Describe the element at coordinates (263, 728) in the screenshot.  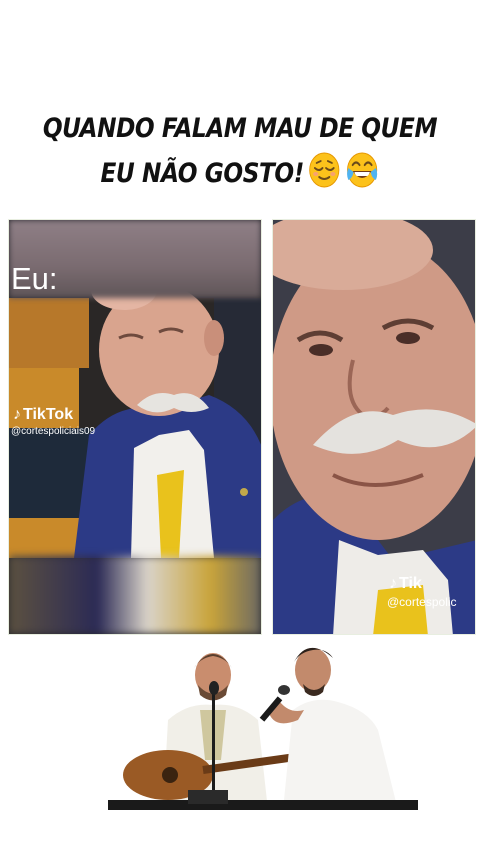
I see `singers-duo-image` at that location.